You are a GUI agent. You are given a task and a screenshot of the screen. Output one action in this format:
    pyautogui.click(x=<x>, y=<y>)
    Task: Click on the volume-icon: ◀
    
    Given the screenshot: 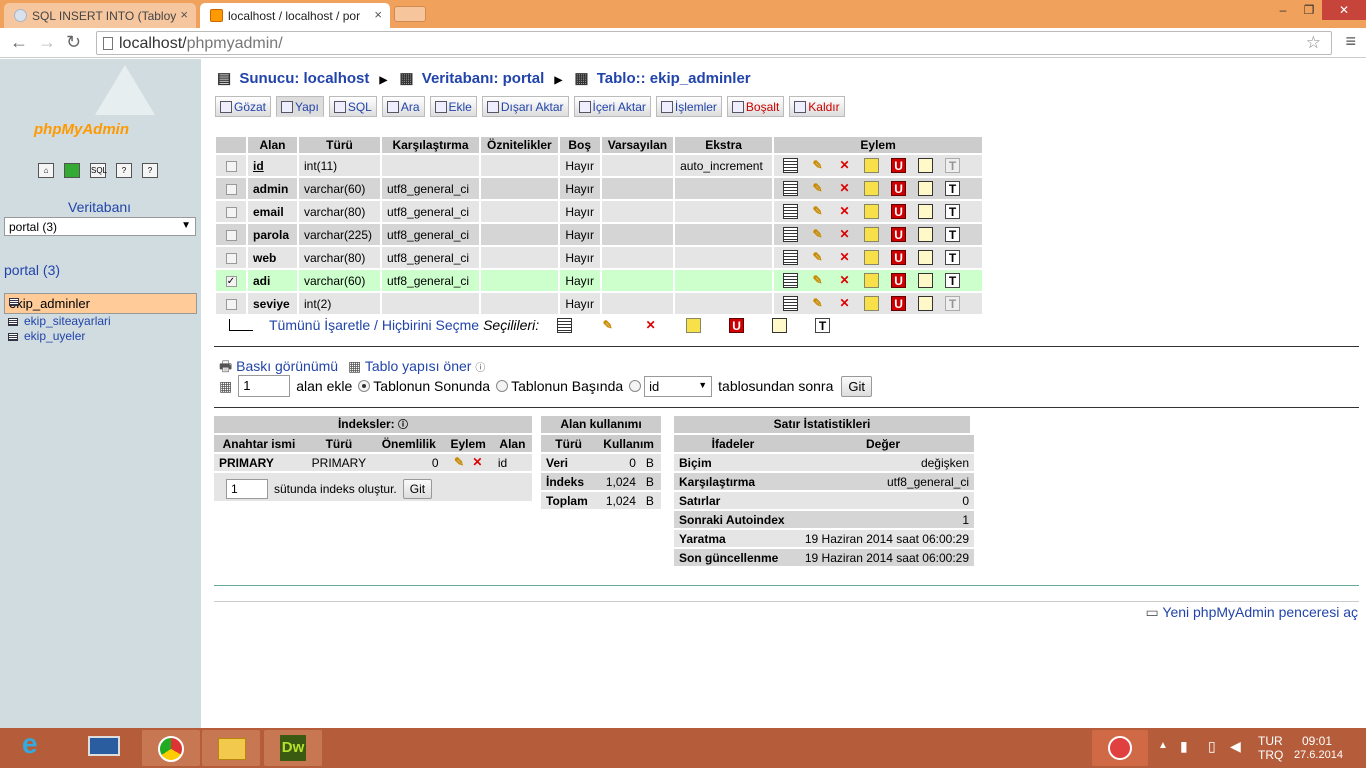 What is the action you would take?
    pyautogui.click(x=1235, y=746)
    